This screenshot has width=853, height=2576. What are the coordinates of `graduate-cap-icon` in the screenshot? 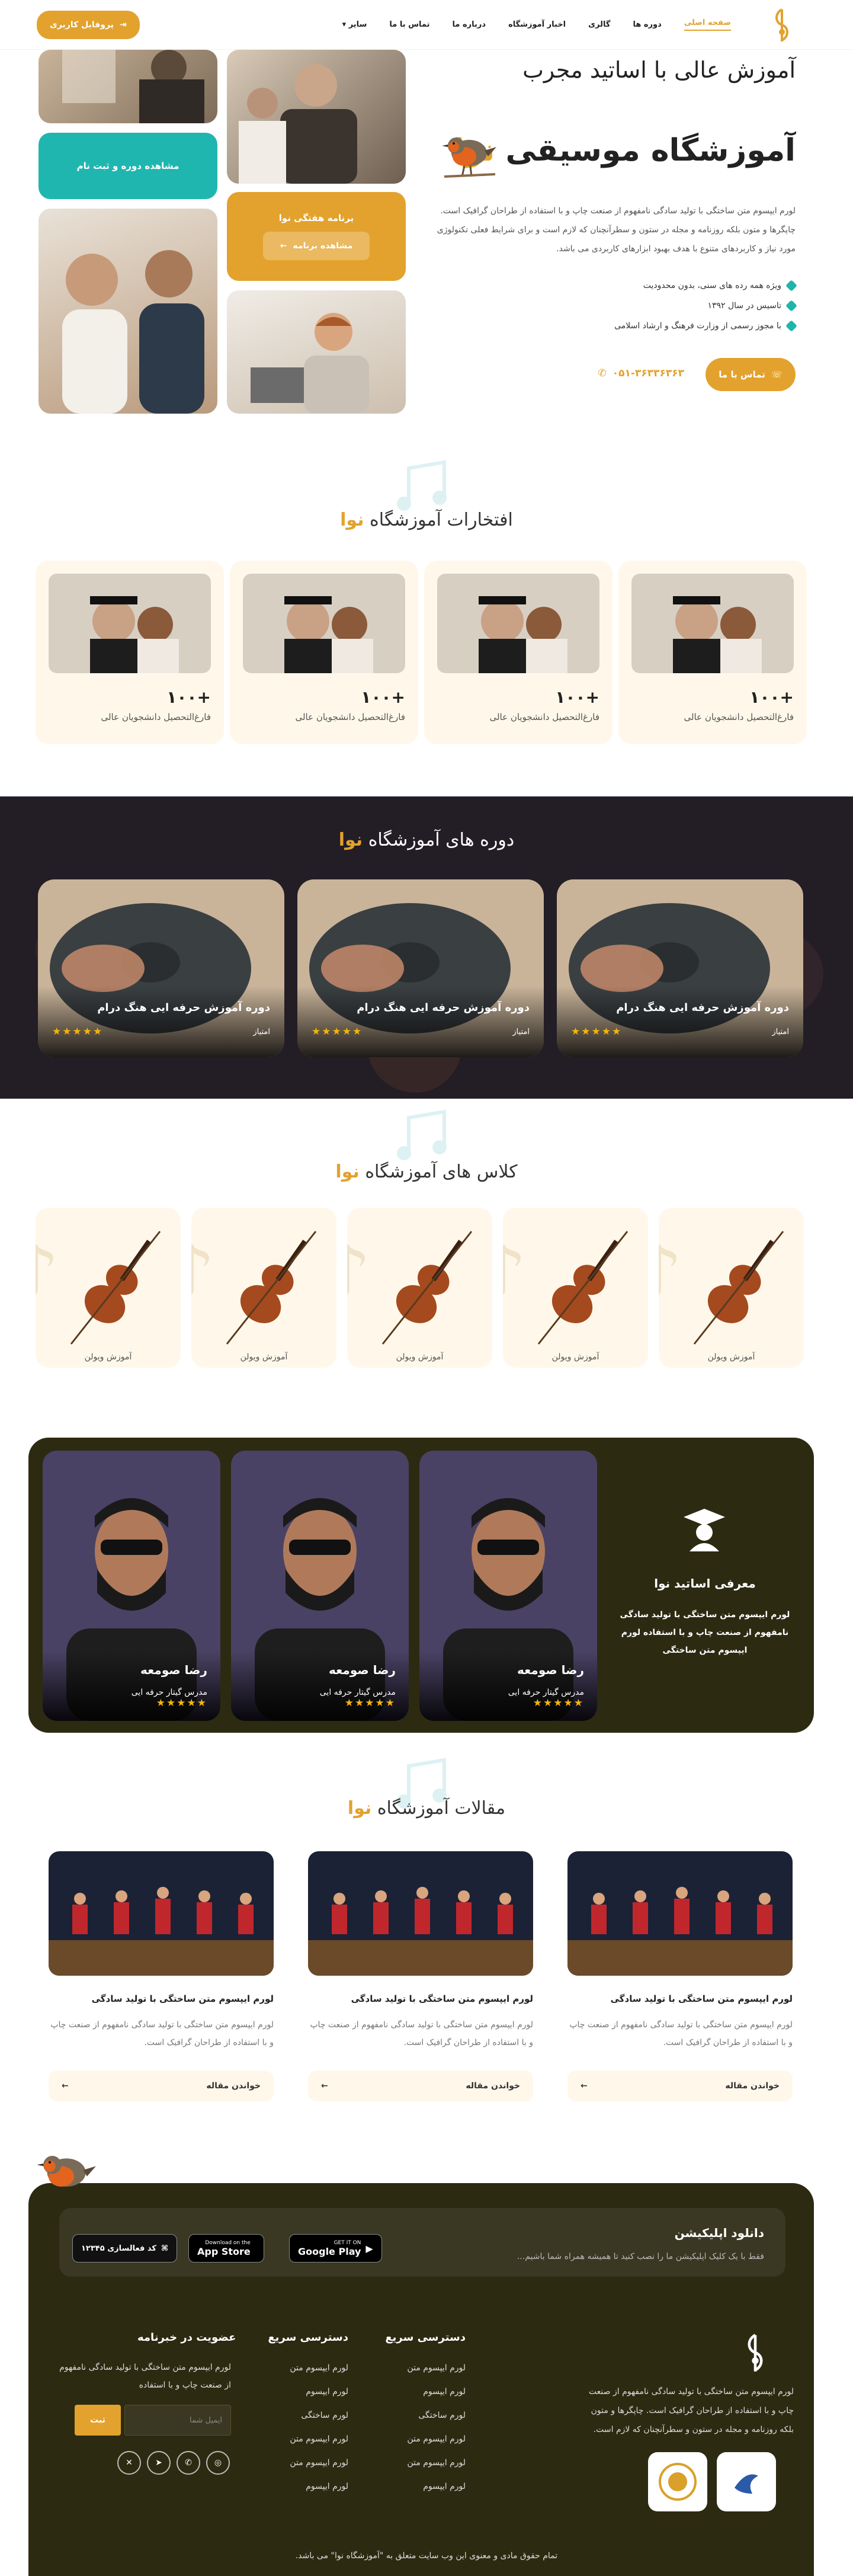 It's located at (704, 1530).